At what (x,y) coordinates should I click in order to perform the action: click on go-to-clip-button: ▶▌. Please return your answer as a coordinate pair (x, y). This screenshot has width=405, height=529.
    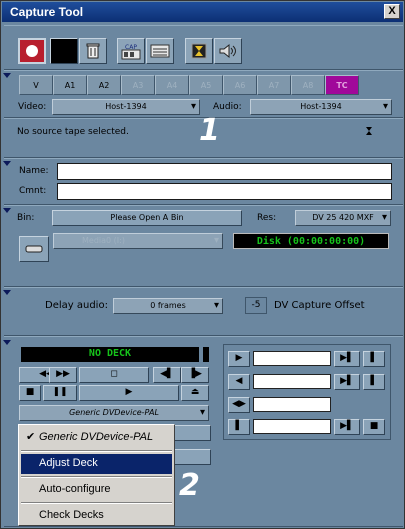
    Looking at the image, I should click on (347, 427).